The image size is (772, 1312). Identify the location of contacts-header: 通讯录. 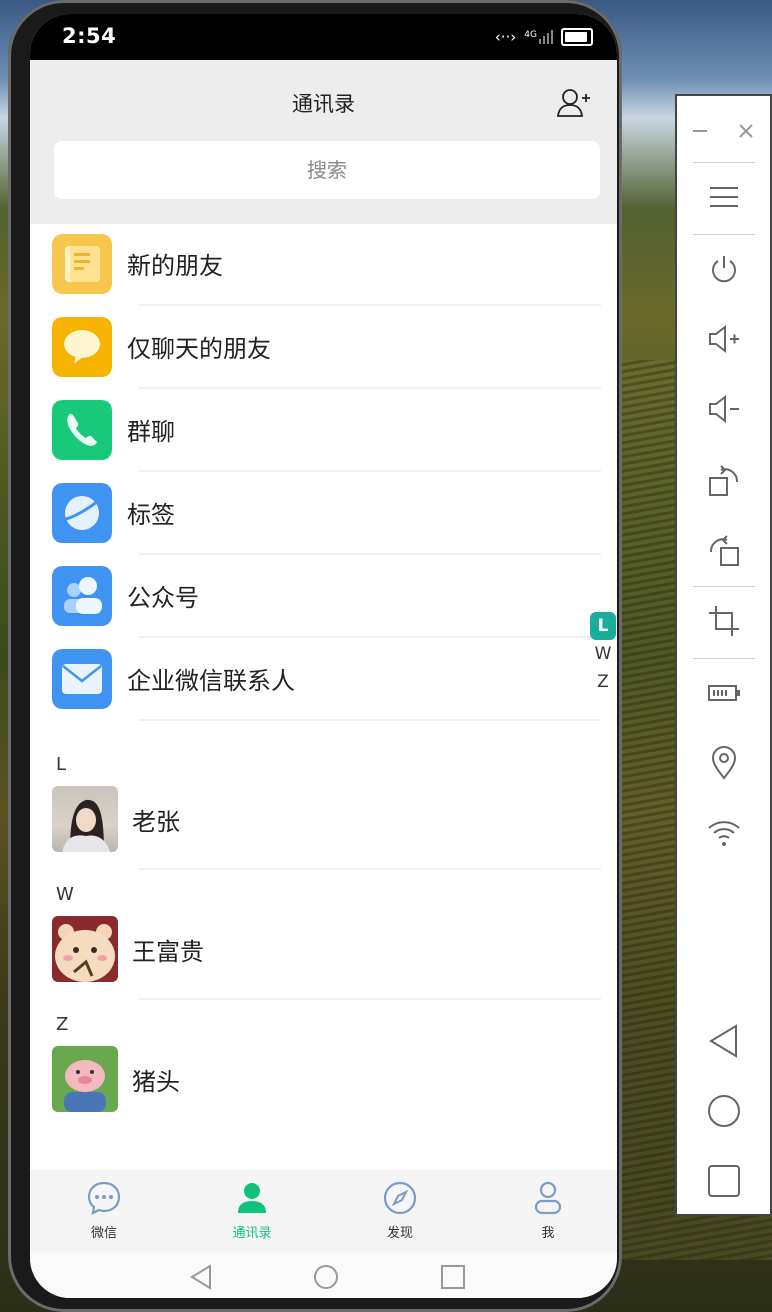
(323, 98).